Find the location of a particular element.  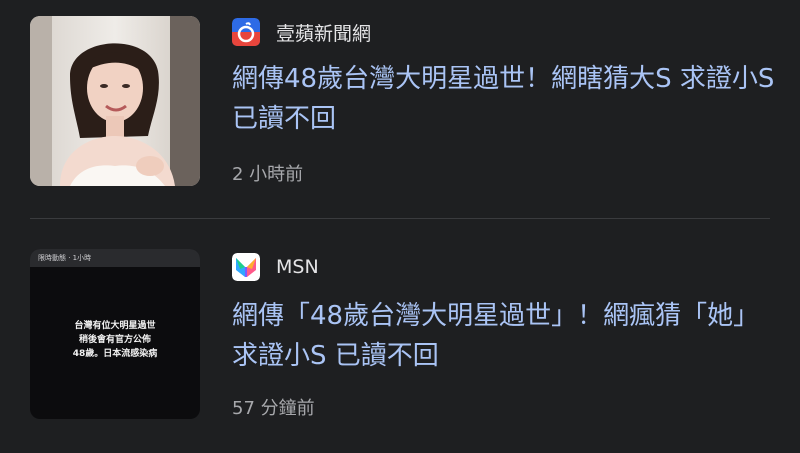

article-timestamp: 2 小時前 is located at coordinates (268, 174).